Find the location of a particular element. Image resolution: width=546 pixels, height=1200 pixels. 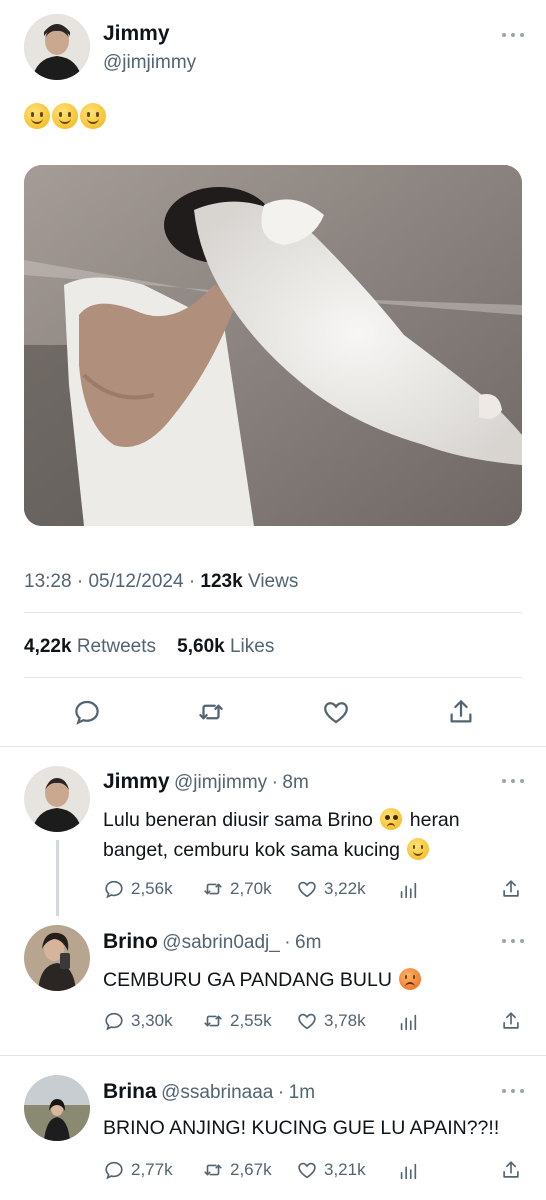

reply-count: 2,56k is located at coordinates (138, 889).